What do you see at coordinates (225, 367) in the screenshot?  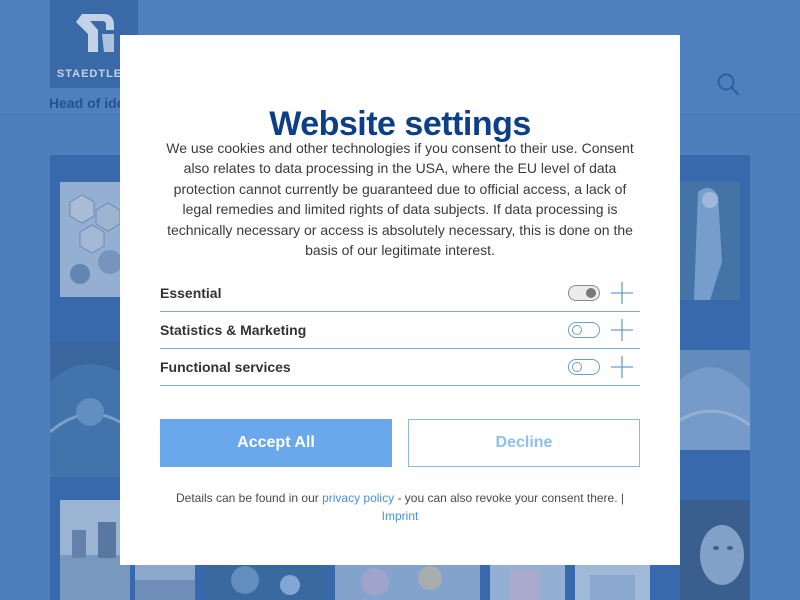 I see `setting-label: Functional services` at bounding box center [225, 367].